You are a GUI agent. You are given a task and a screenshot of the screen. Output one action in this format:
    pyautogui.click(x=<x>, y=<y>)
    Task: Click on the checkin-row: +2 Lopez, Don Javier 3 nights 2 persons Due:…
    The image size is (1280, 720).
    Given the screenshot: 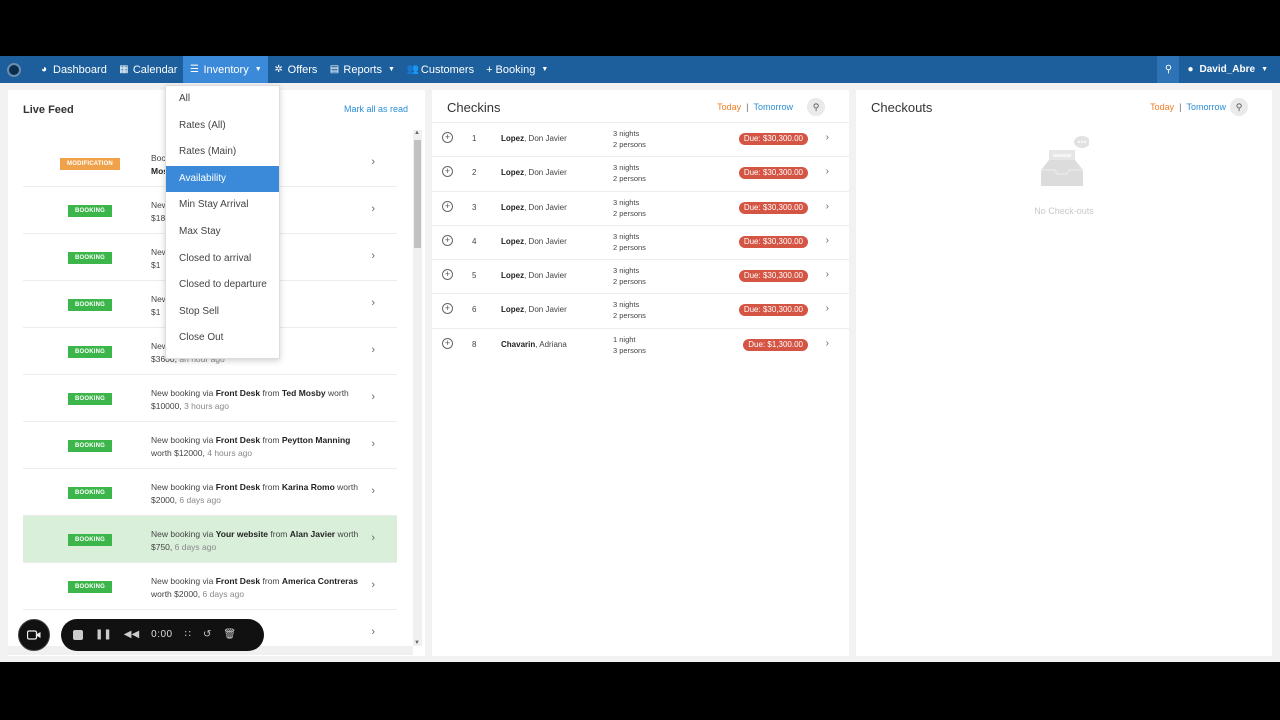 What is the action you would take?
    pyautogui.click(x=640, y=173)
    